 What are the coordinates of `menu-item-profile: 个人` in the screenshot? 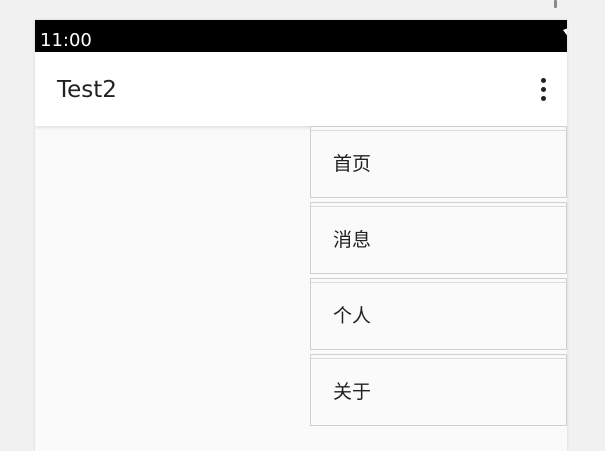 It's located at (438, 314).